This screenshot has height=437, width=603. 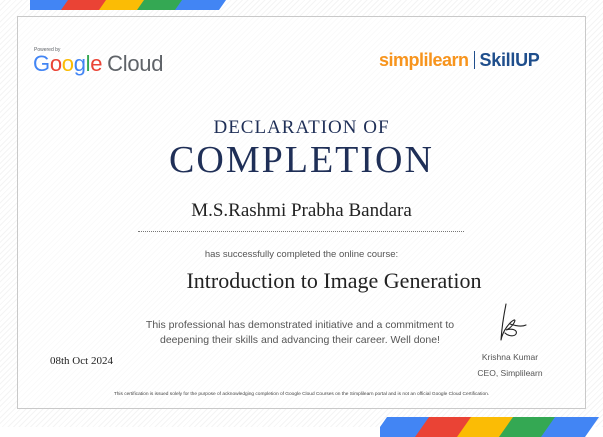 I want to click on simplilearn-skillup-logo: simplilearn SkillUP, so click(x=459, y=60).